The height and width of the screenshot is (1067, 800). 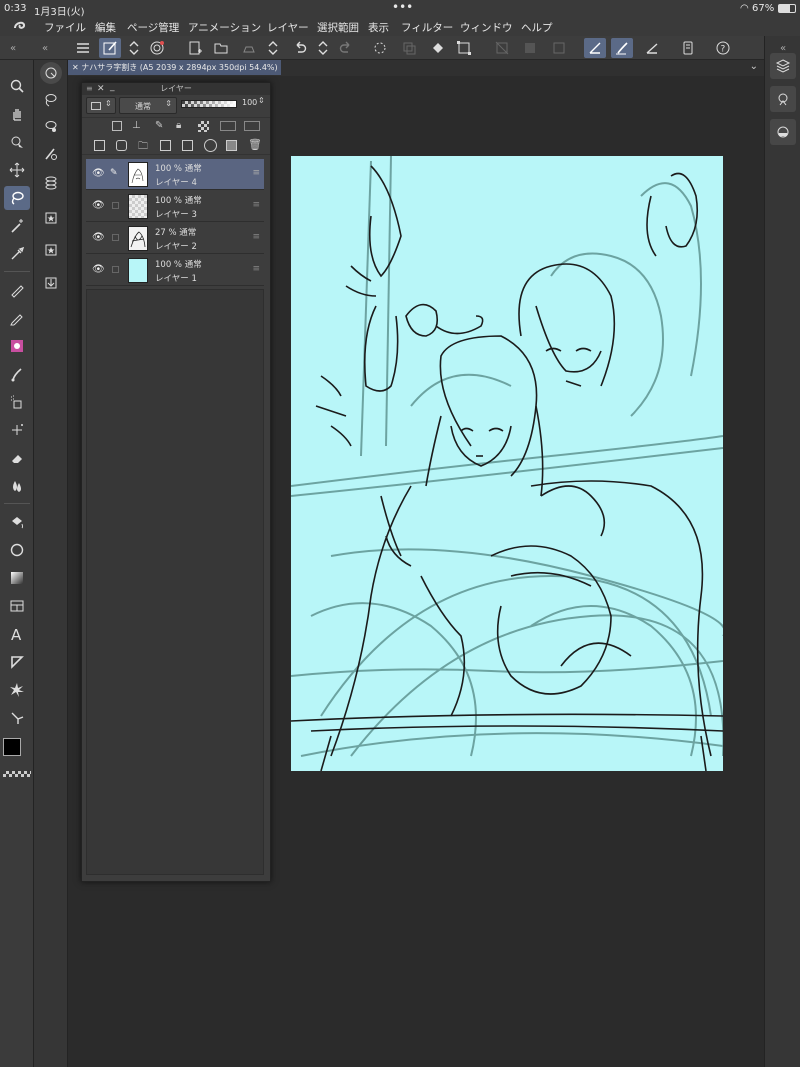 I want to click on menu-view: 表示, so click(x=378, y=27).